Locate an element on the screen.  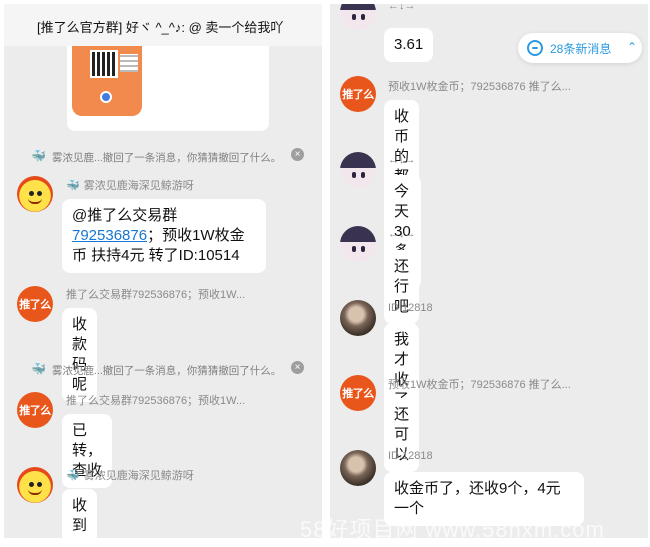
watermark: 58好项目网 www.58hxm.com is located at coordinates (452, 529).